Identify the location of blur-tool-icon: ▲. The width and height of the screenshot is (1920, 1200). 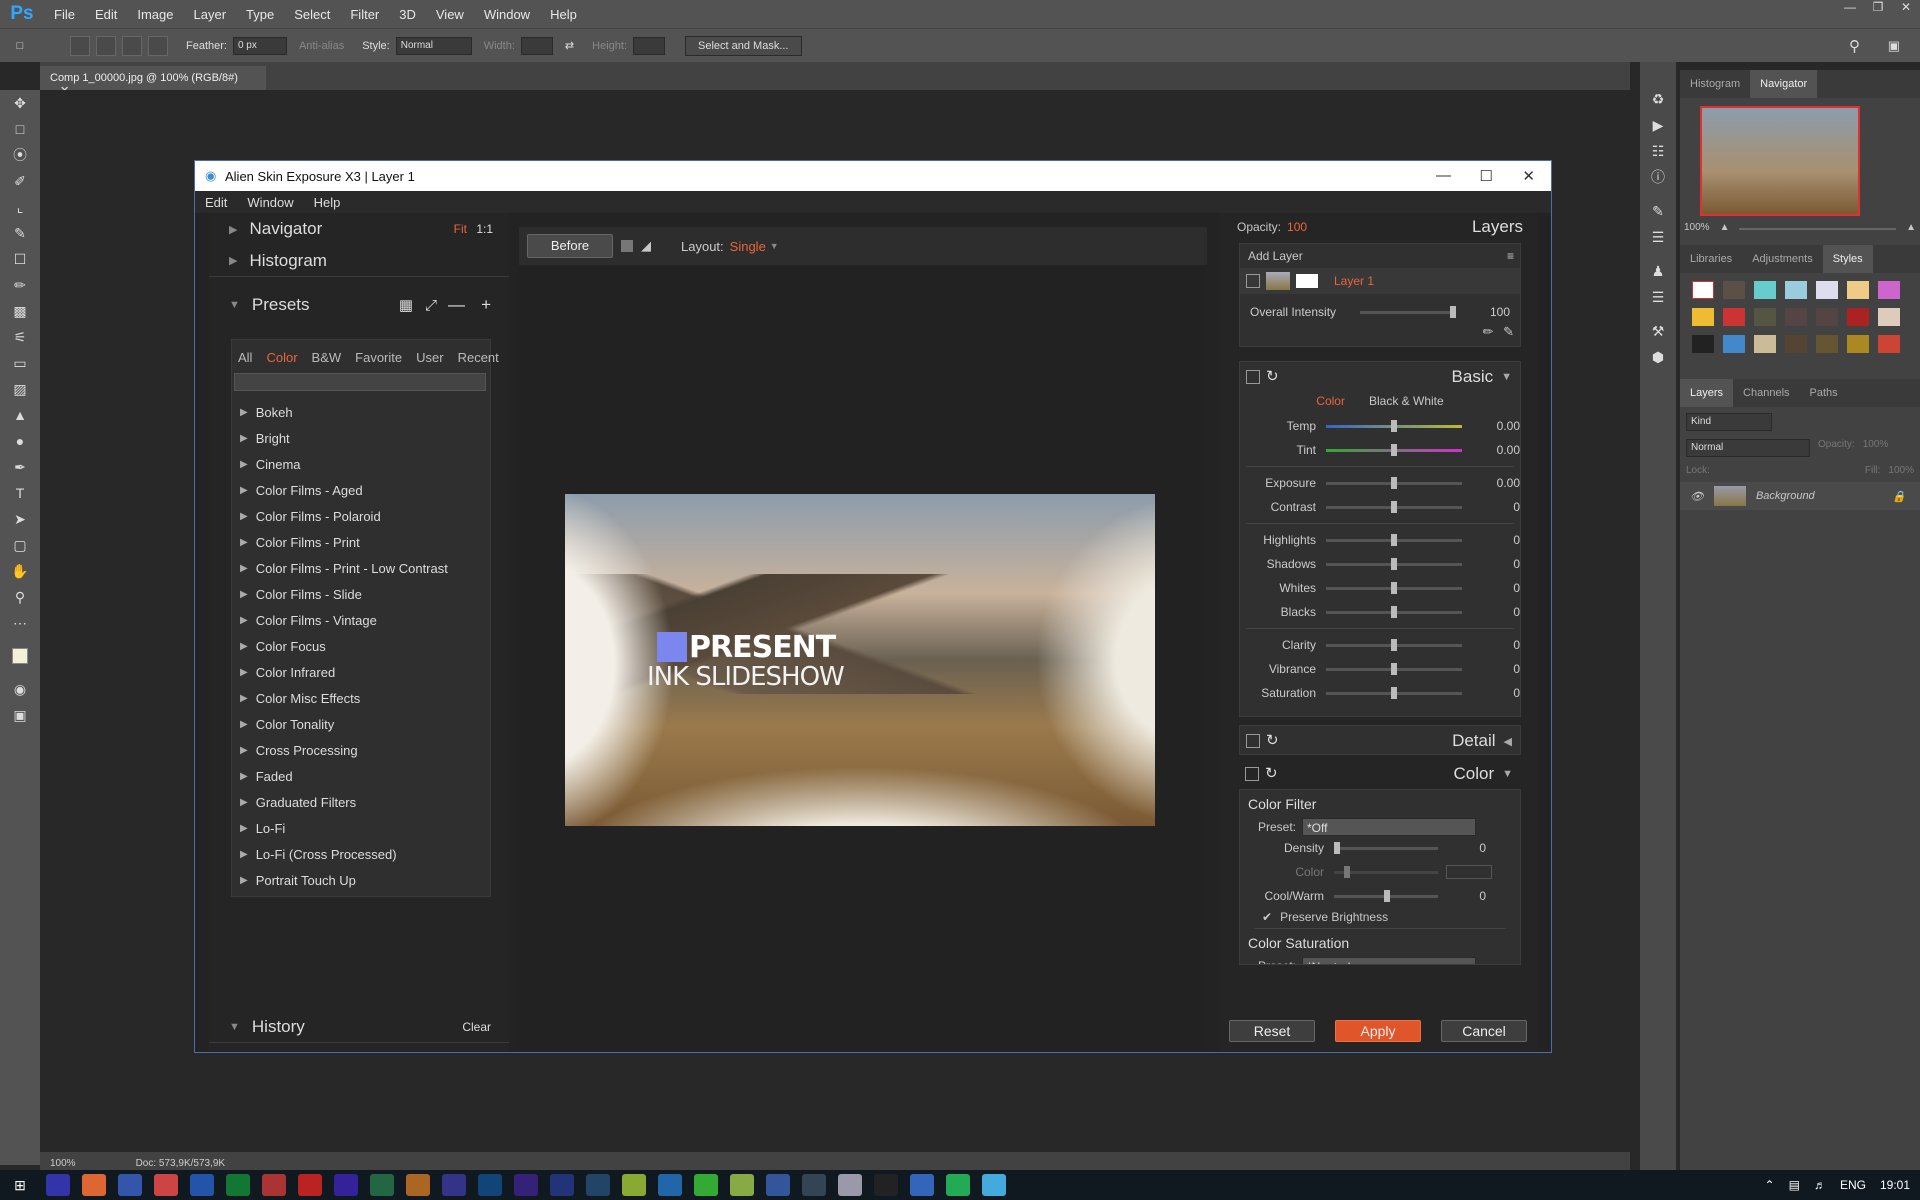
(20, 415).